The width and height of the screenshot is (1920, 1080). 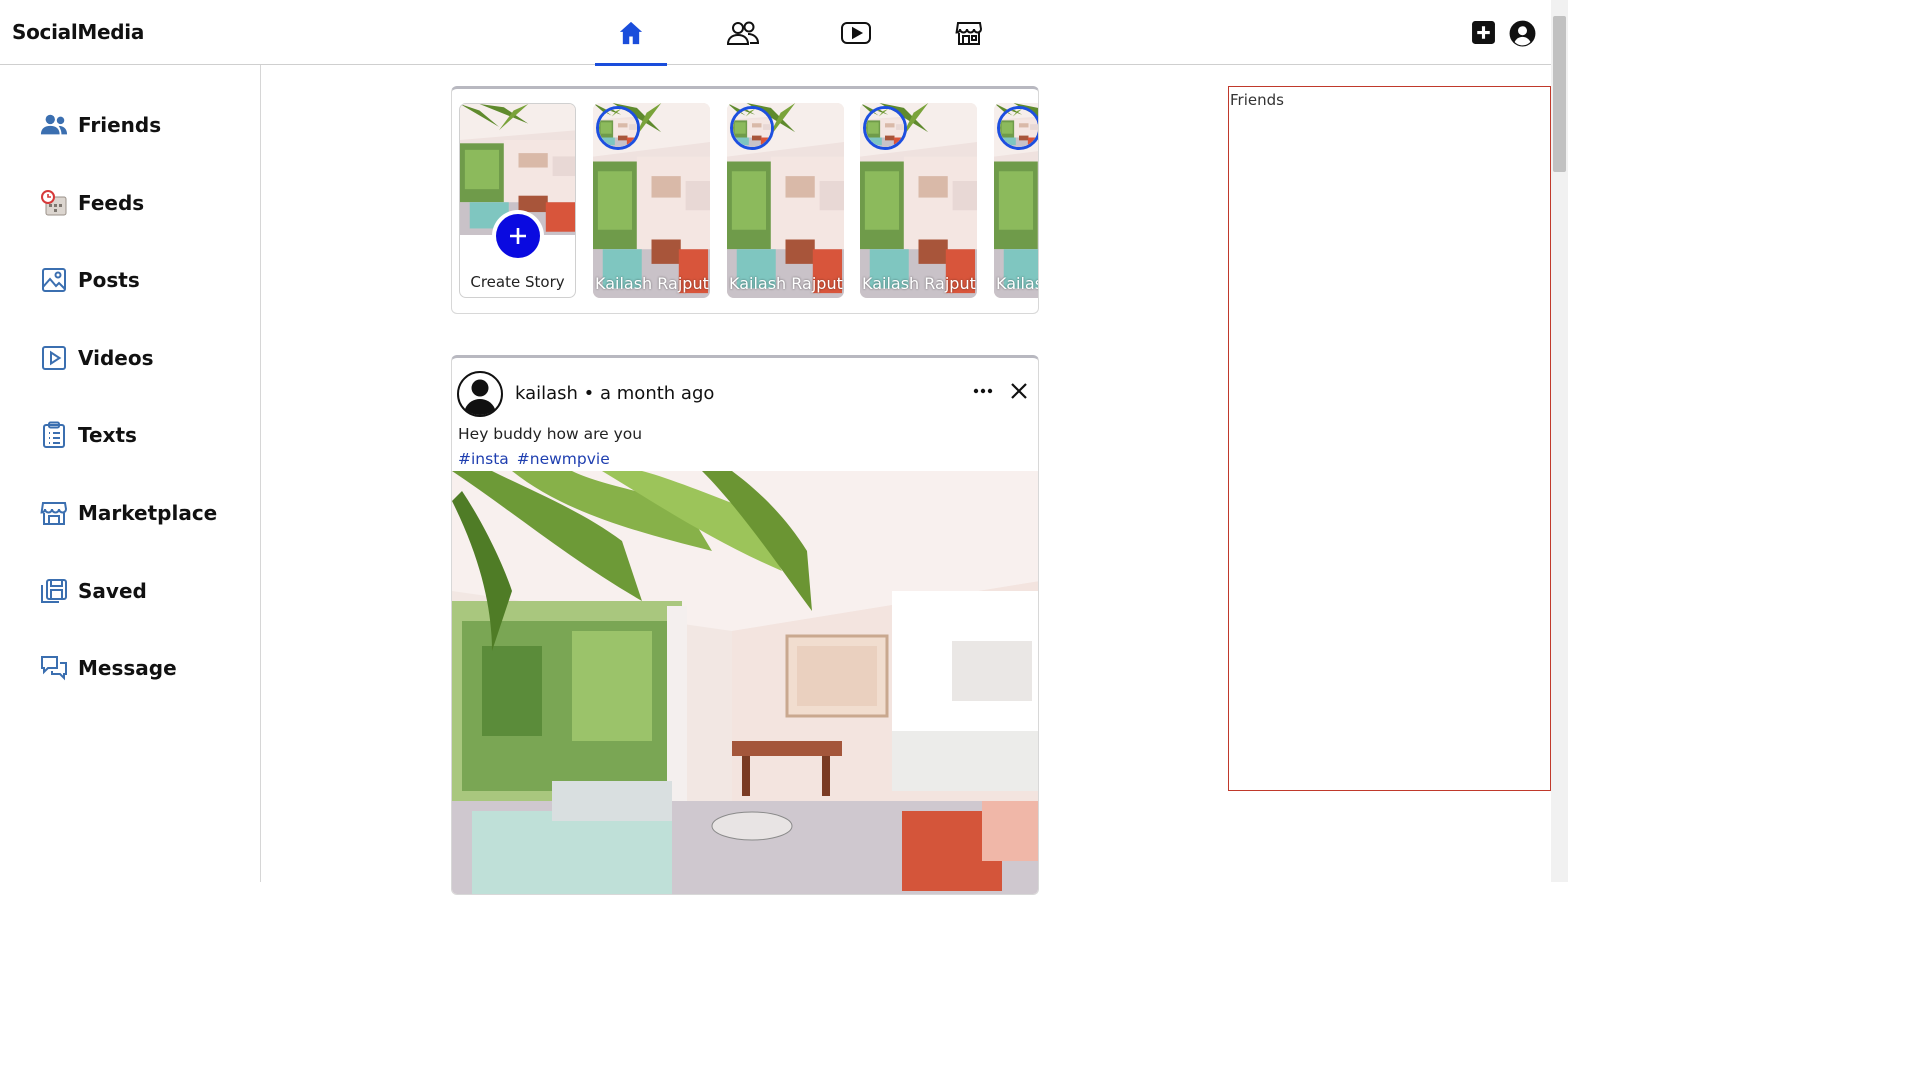 I want to click on friends-icon, so click(x=743, y=33).